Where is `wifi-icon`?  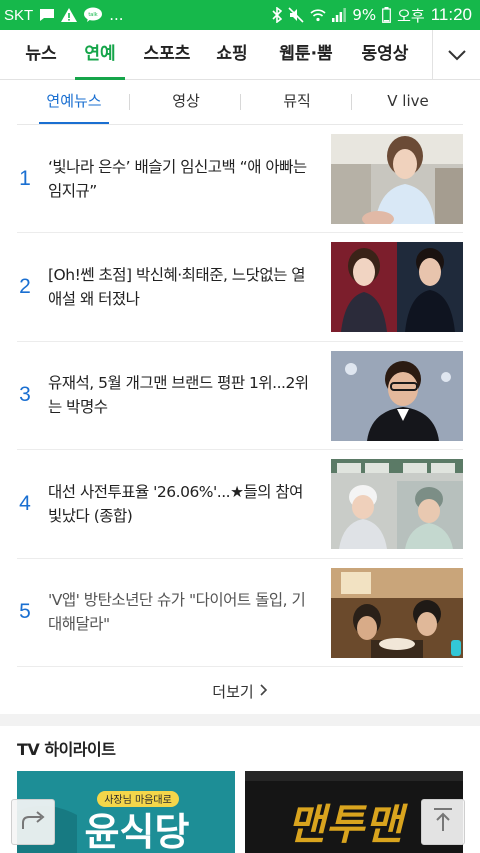
wifi-icon is located at coordinates (318, 15).